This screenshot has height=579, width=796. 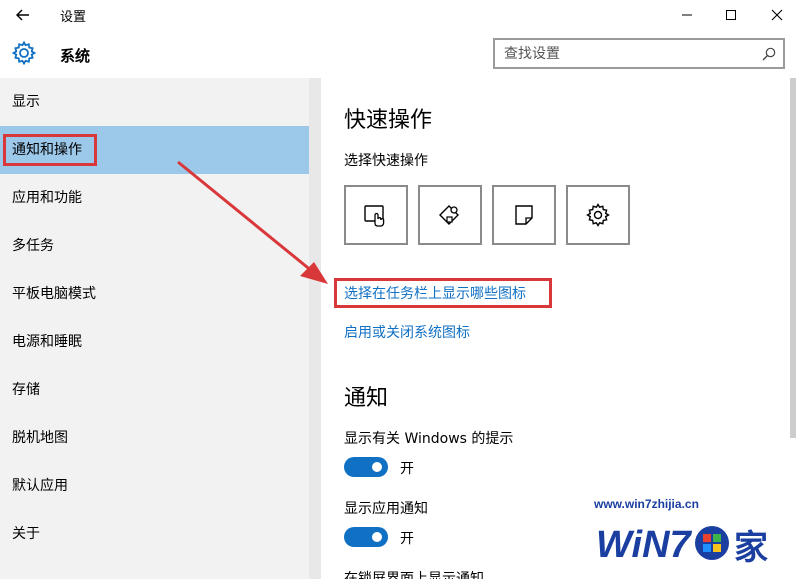 What do you see at coordinates (386, 509) in the screenshot?
I see `app-notifications-label: 显示应用通知` at bounding box center [386, 509].